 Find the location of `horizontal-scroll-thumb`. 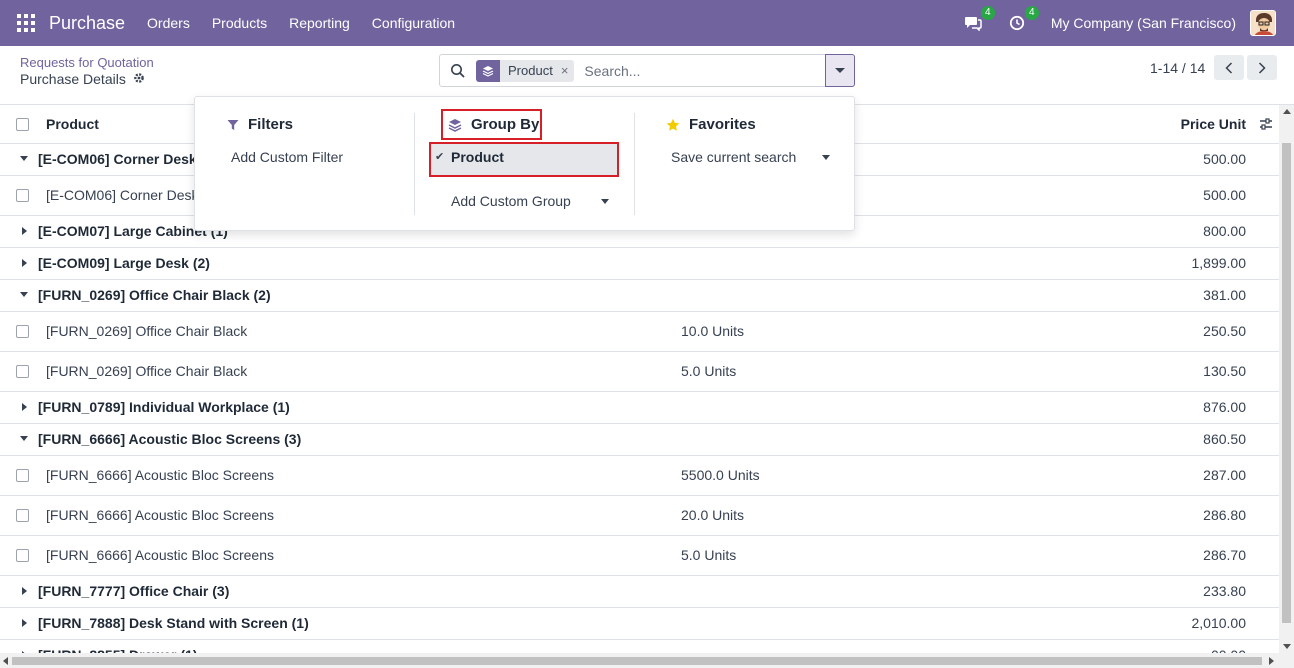

horizontal-scroll-thumb is located at coordinates (637, 661).